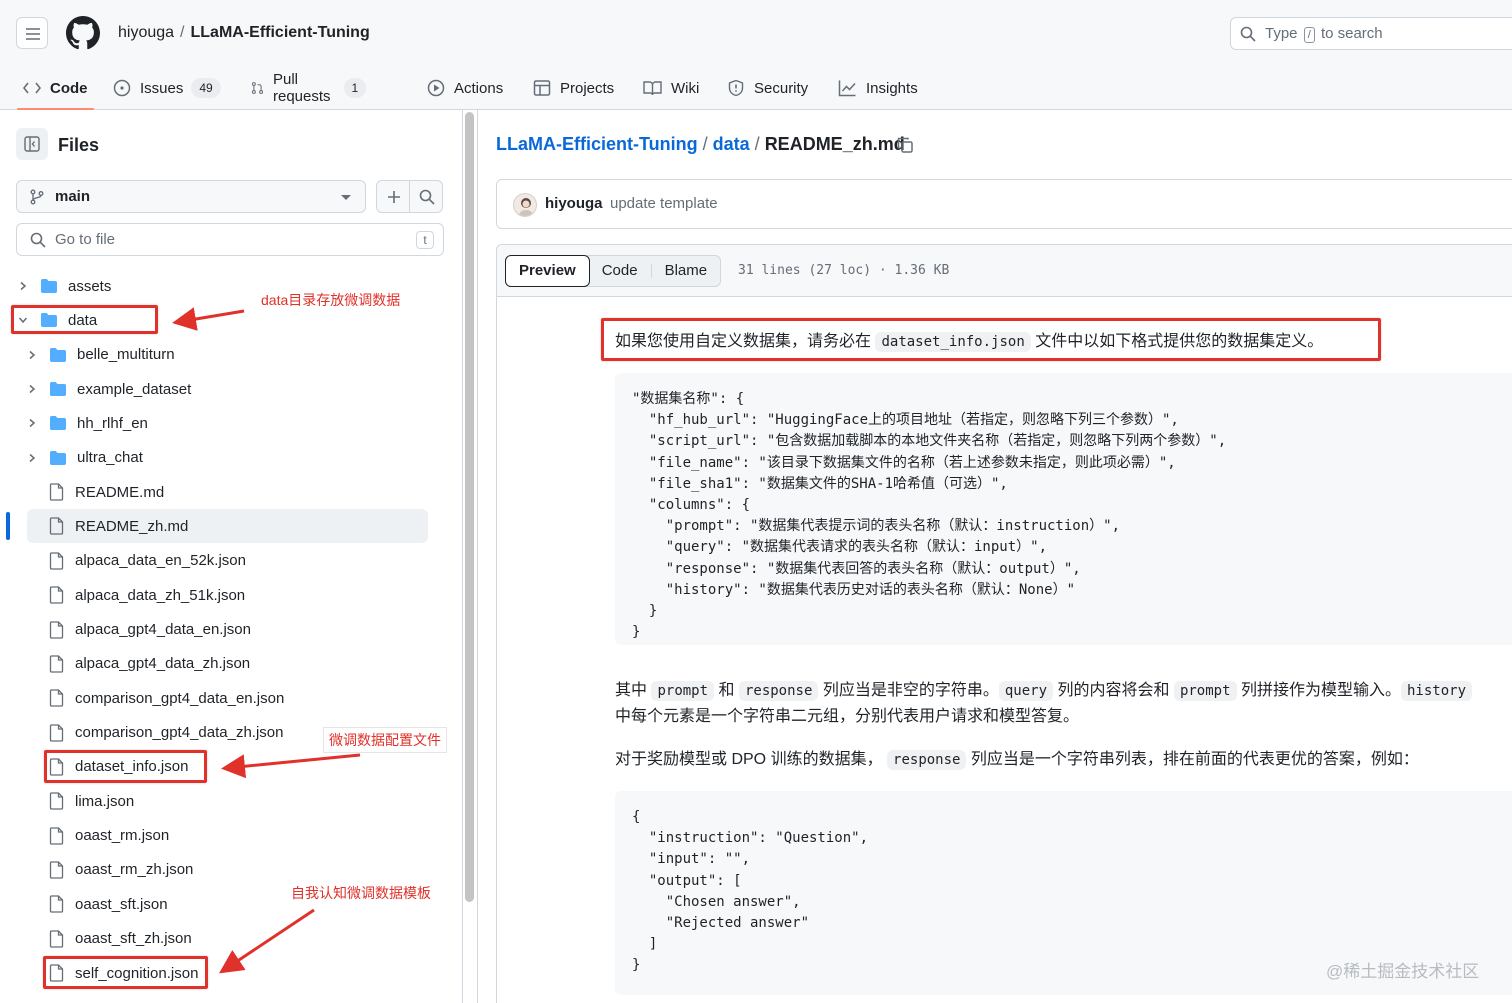 The image size is (1512, 1003). Describe the element at coordinates (834, 144) in the screenshot. I see `breadcrumb-current-file: README_zh.md` at that location.